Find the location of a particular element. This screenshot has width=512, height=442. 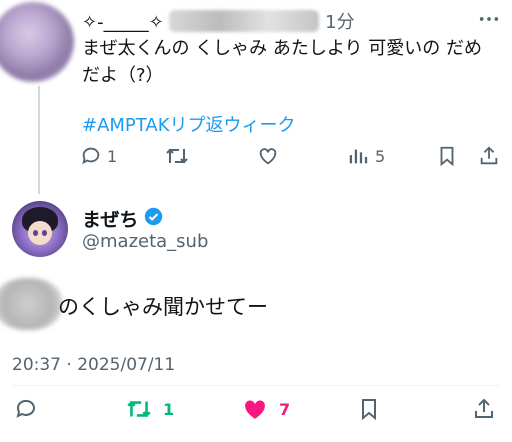

like-button: 7 is located at coordinates (265, 409).